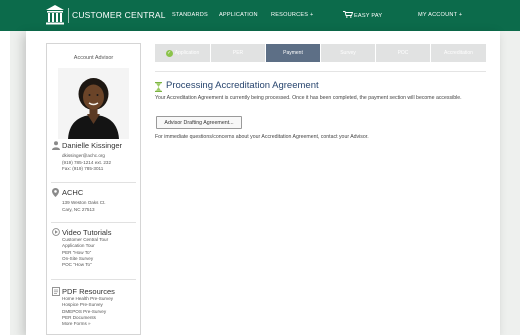 The height and width of the screenshot is (335, 520). Describe the element at coordinates (93, 103) in the screenshot. I see `advisor-photo` at that location.